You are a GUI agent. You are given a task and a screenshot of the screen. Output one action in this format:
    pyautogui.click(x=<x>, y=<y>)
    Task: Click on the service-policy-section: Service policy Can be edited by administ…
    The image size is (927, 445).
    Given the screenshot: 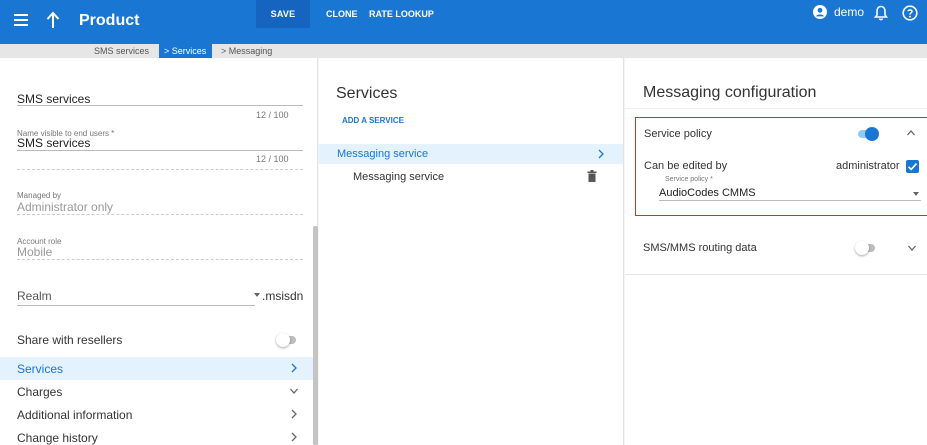 What is the action you would take?
    pyautogui.click(x=781, y=166)
    